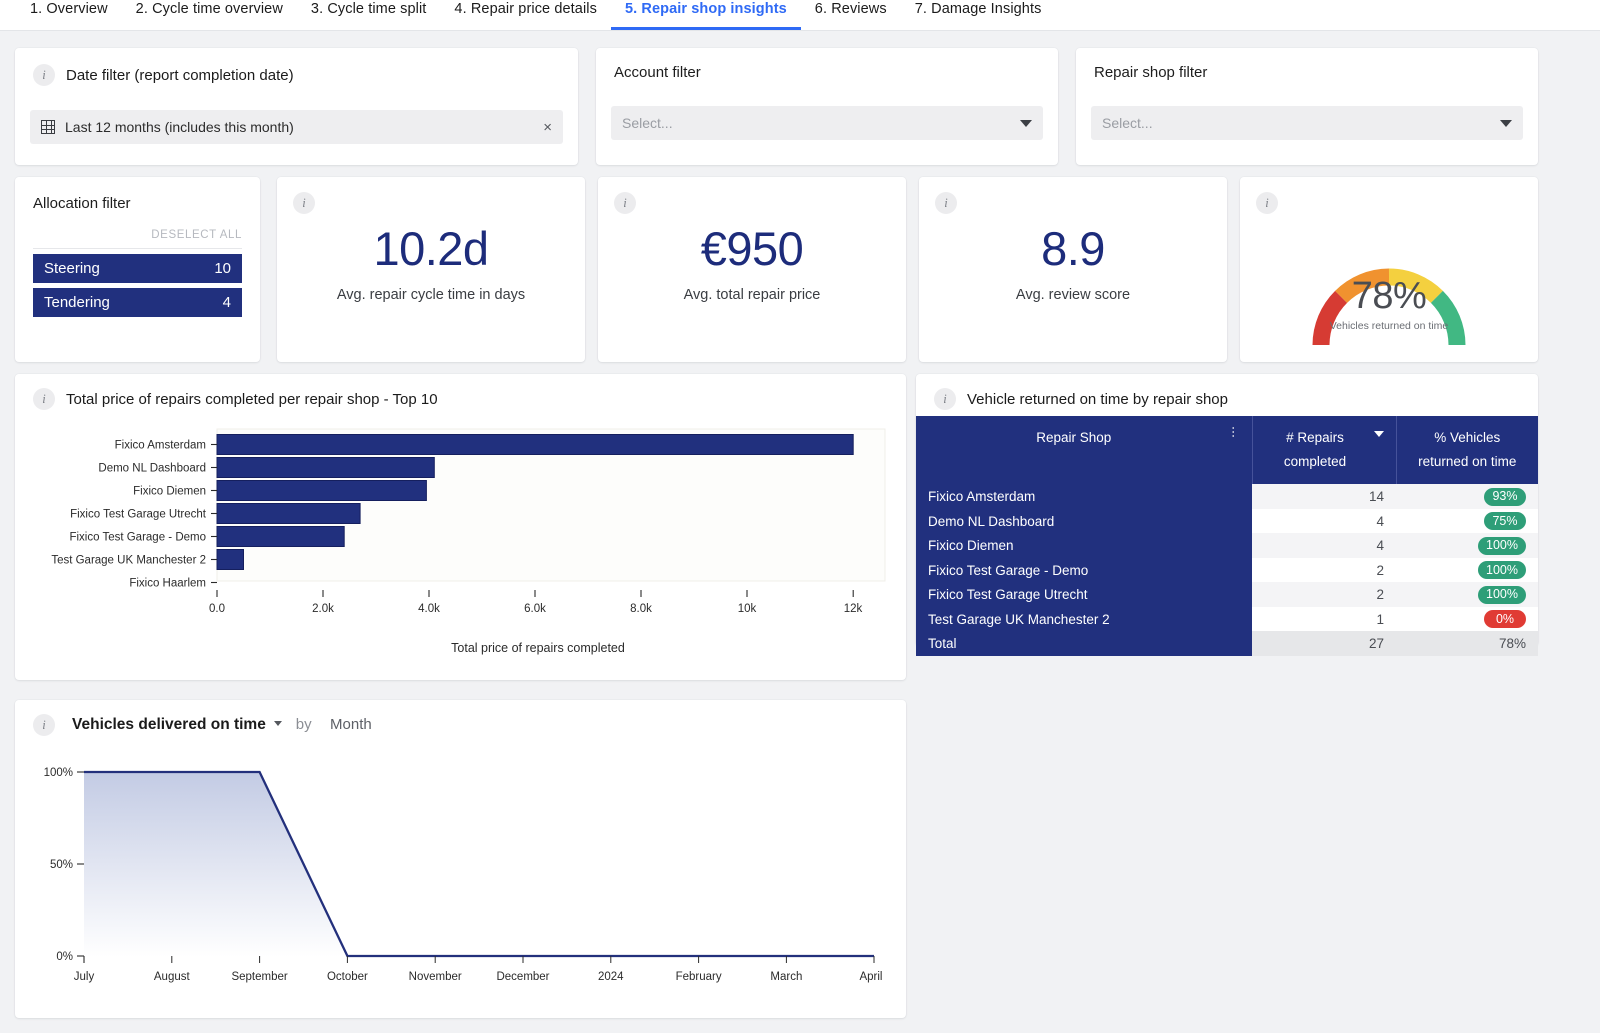  Describe the element at coordinates (1084, 496) in the screenshot. I see `cell-repair-shop: Fixico Amsterdam` at that location.